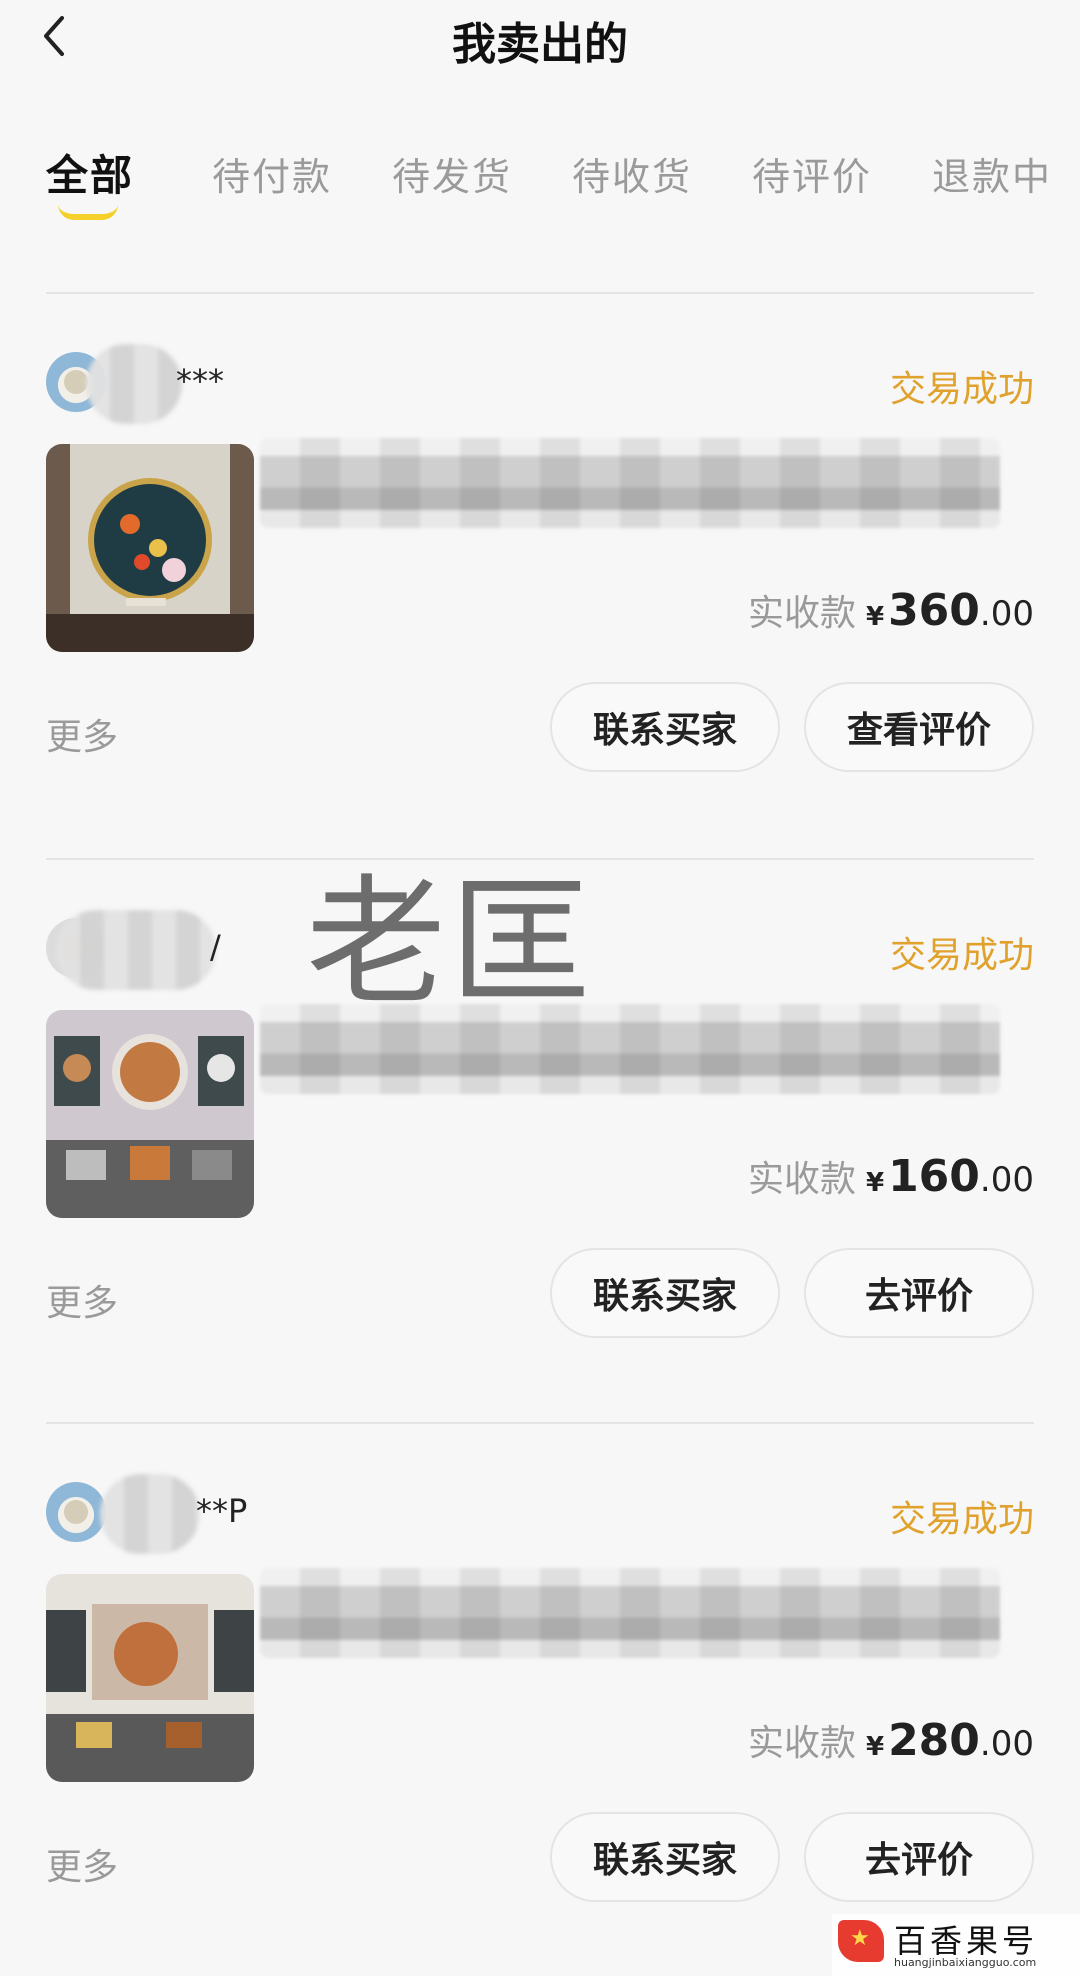 The width and height of the screenshot is (1080, 1976). Describe the element at coordinates (452, 173) in the screenshot. I see `tab-pending-shipment: 待发货` at that location.